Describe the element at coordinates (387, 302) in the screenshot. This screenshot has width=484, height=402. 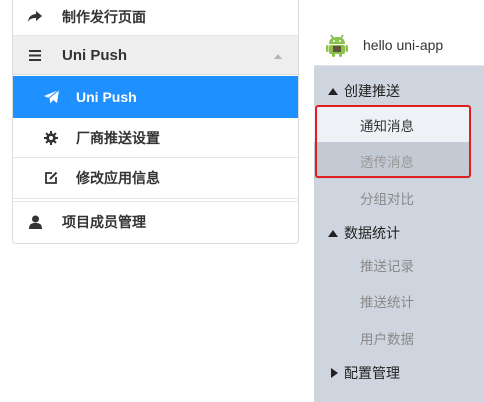
I see `menu-item-label: 推送统计` at that location.